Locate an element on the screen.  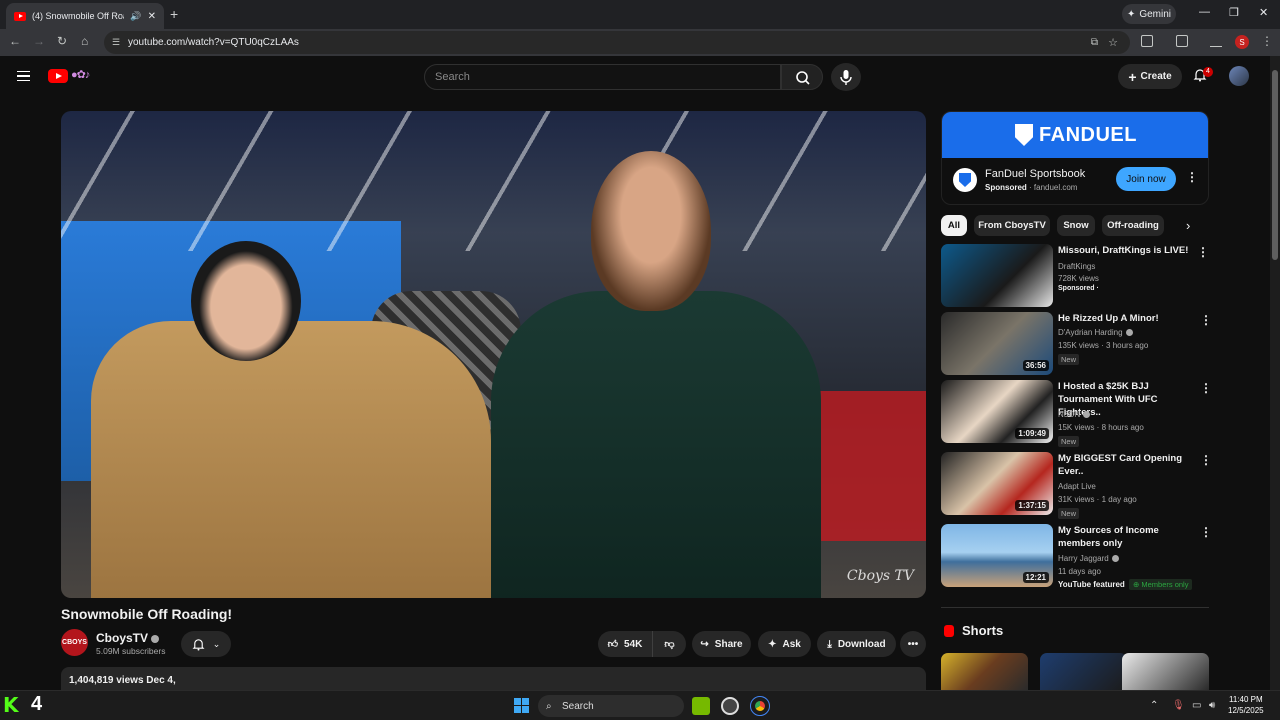
reload-icon: ↻ is located at coordinates (62, 41).